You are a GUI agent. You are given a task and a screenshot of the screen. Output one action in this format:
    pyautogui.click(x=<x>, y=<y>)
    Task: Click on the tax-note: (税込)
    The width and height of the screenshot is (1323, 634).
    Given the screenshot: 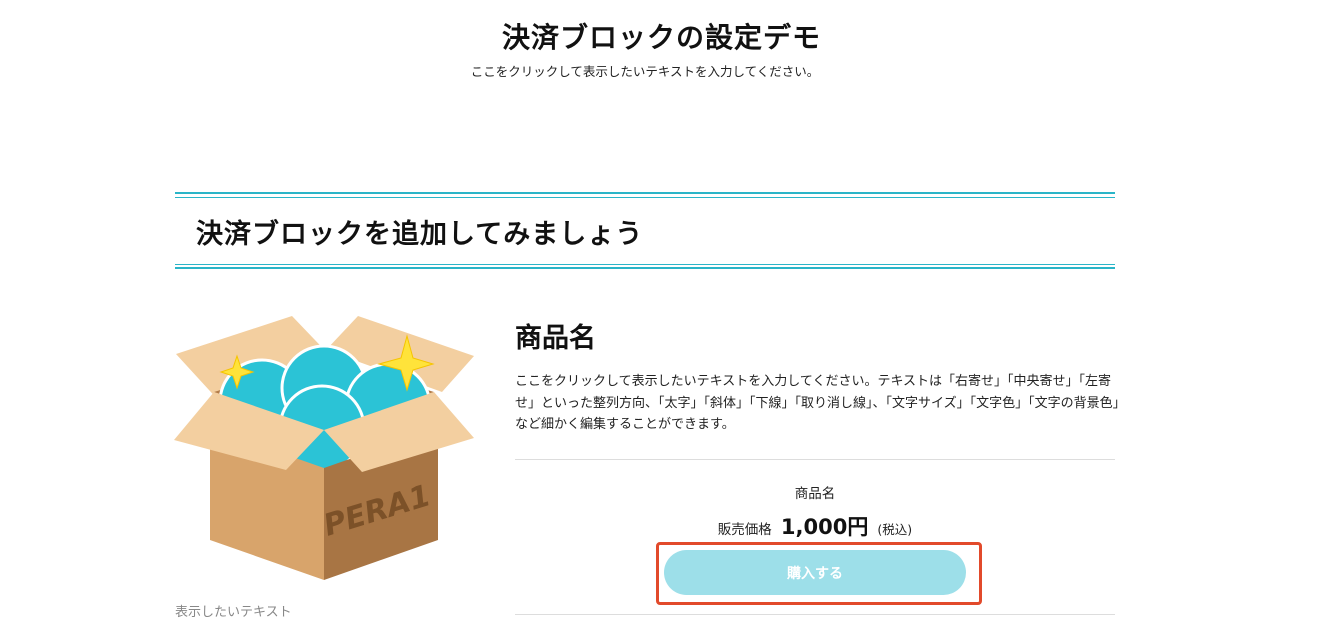 What is the action you would take?
    pyautogui.click(x=895, y=529)
    